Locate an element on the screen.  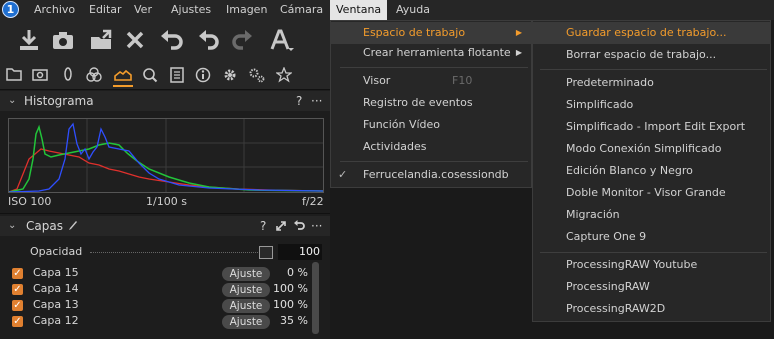
menu-item-doble-monitor: Doble Monitor - Visor Grande is located at coordinates (651, 193).